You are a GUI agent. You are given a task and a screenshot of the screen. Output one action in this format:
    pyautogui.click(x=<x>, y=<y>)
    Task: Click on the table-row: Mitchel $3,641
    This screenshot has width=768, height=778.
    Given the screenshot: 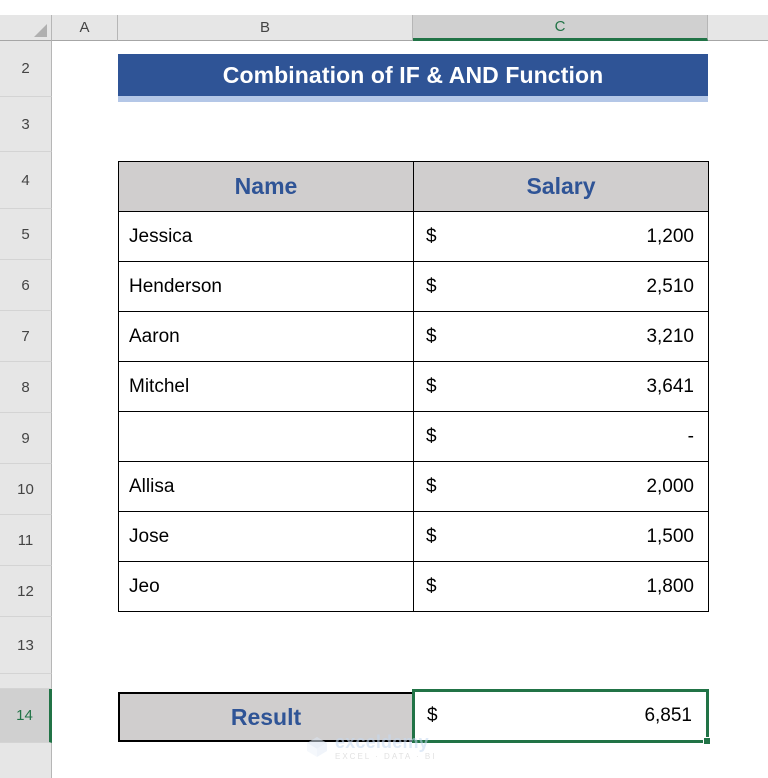 What is the action you would take?
    pyautogui.click(x=413, y=386)
    